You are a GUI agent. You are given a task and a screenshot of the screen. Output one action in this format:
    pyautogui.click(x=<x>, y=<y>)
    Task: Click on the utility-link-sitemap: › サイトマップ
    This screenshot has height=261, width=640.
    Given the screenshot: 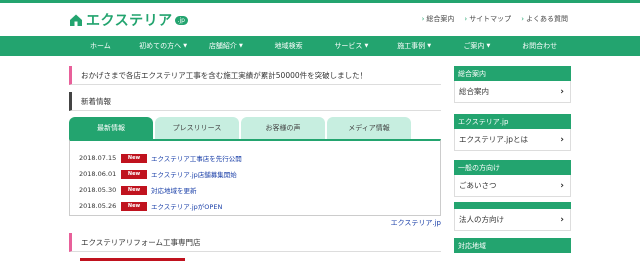 What is the action you would take?
    pyautogui.click(x=487, y=19)
    